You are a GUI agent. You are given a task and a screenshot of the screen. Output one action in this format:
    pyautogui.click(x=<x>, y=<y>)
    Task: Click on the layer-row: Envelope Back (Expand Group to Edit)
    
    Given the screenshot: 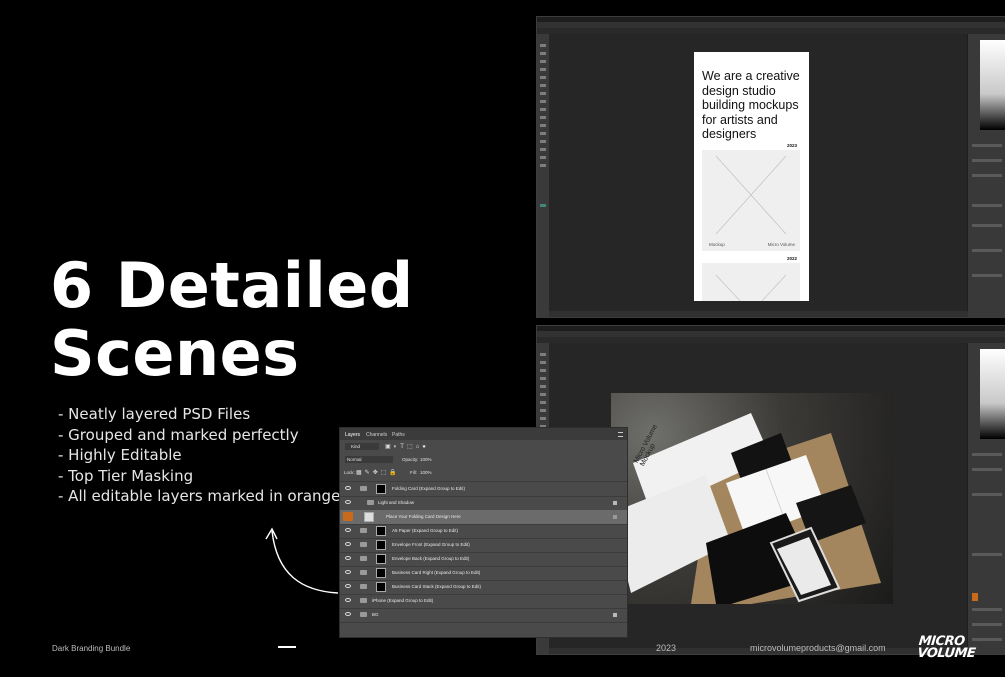 What is the action you would take?
    pyautogui.click(x=483, y=559)
    